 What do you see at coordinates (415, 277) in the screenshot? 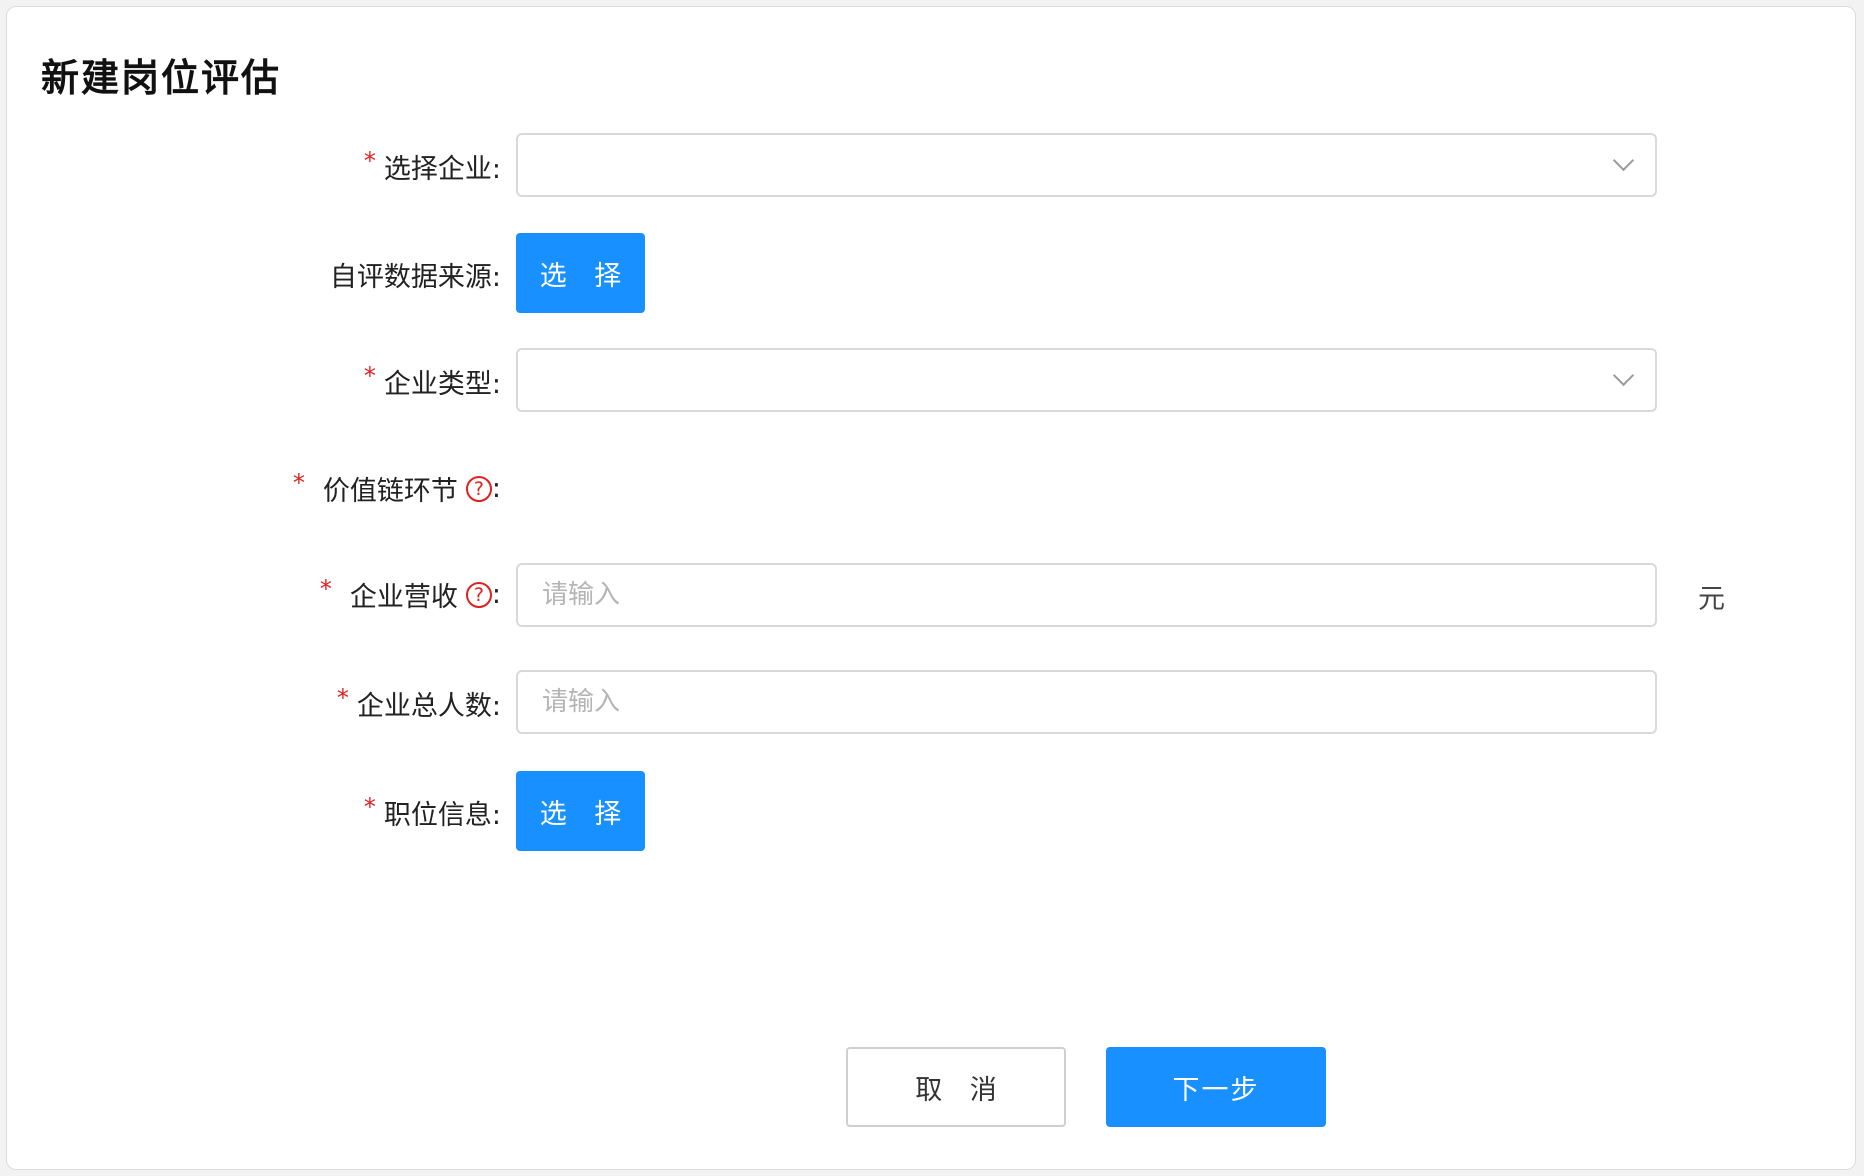
I see `self-eval-source-label-text: 自评数据来源:` at bounding box center [415, 277].